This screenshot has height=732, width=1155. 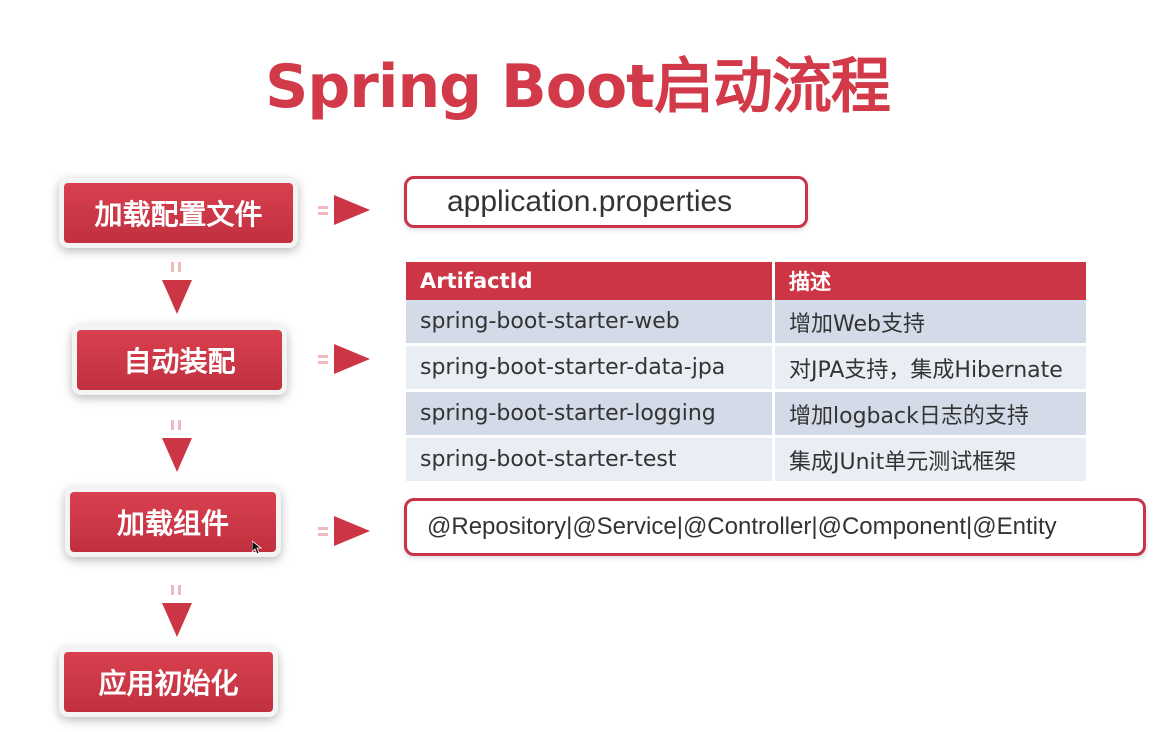 What do you see at coordinates (590, 458) in the screenshot?
I see `artifact-id-cell: spring-boot-starter-test` at bounding box center [590, 458].